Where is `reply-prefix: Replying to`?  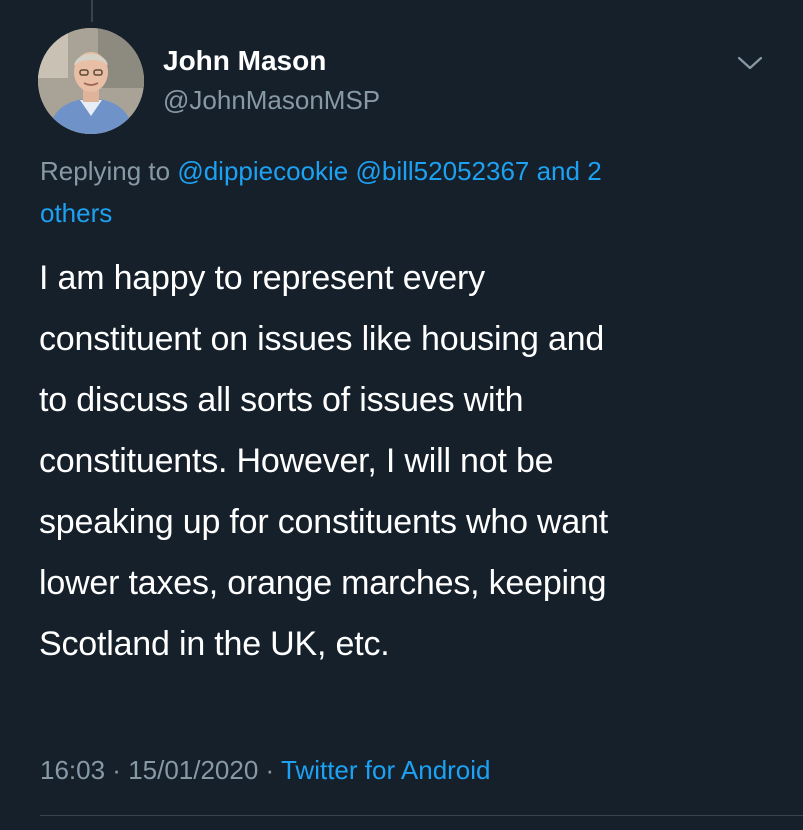
reply-prefix: Replying to is located at coordinates (109, 171).